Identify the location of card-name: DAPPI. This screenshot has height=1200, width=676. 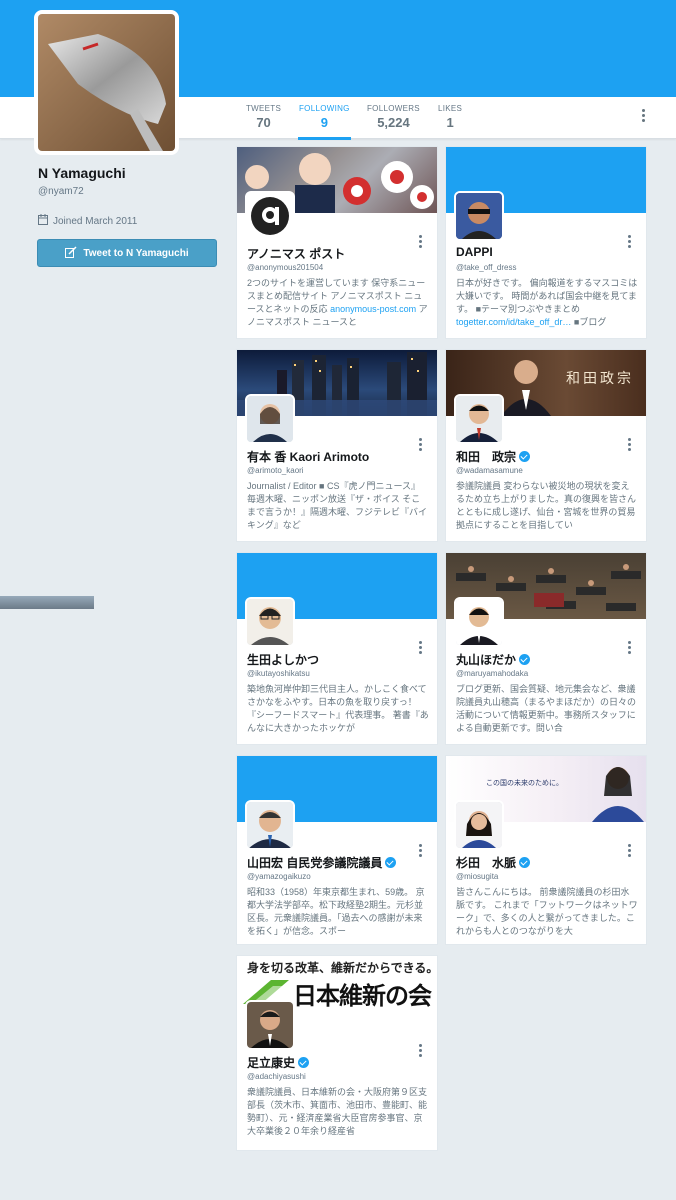
(474, 252).